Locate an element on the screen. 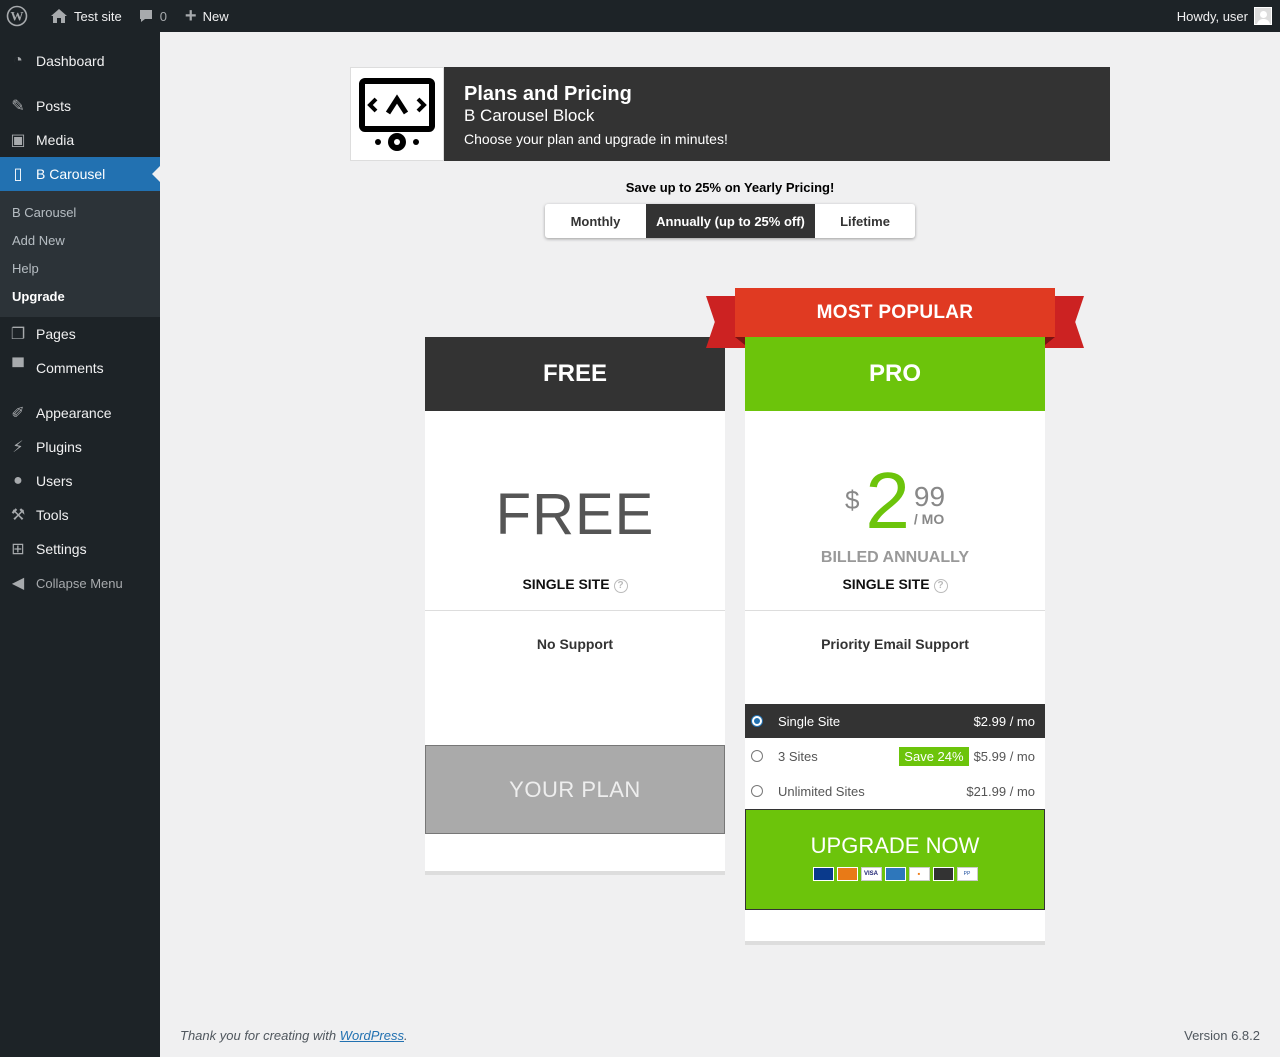  sidebar-item-b-carousel: ▯ B Carousel is located at coordinates (80, 174).